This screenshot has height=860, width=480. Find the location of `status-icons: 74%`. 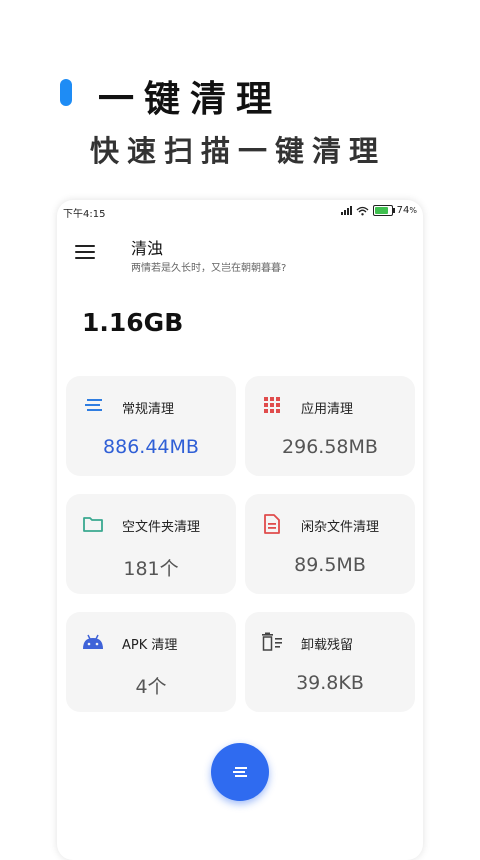

status-icons: 74% is located at coordinates (378, 210).